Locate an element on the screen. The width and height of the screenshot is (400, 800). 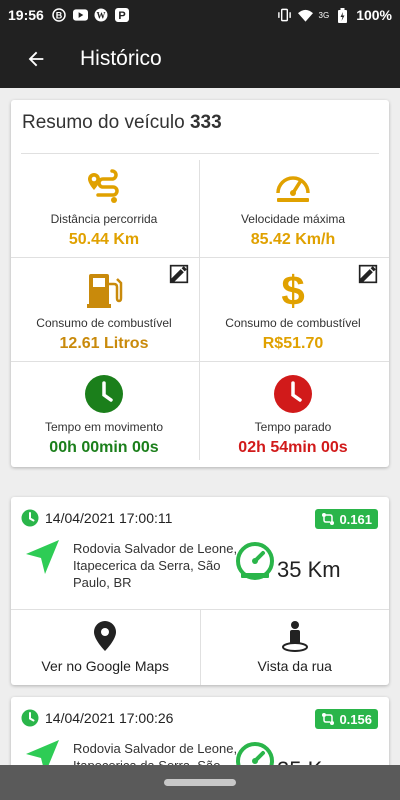
edit-fuel-cost-button is located at coordinates (369, 275).